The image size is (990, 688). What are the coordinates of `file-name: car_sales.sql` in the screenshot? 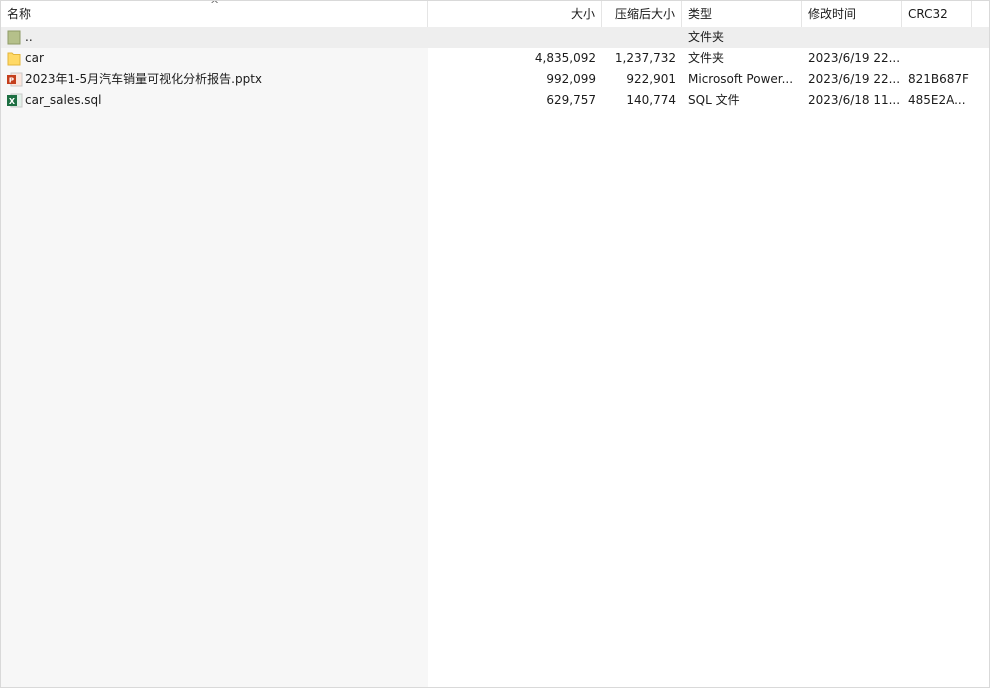 It's located at (63, 100).